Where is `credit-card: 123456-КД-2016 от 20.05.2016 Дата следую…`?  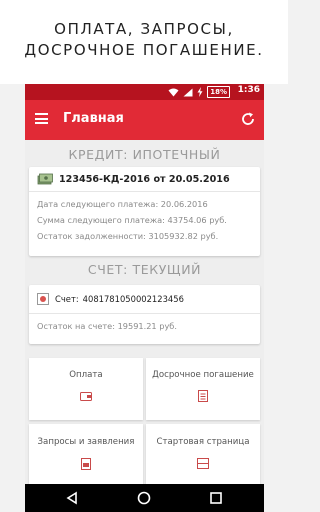
credit-card: 123456-КД-2016 от 20.05.2016 Дата следую… is located at coordinates (144, 211).